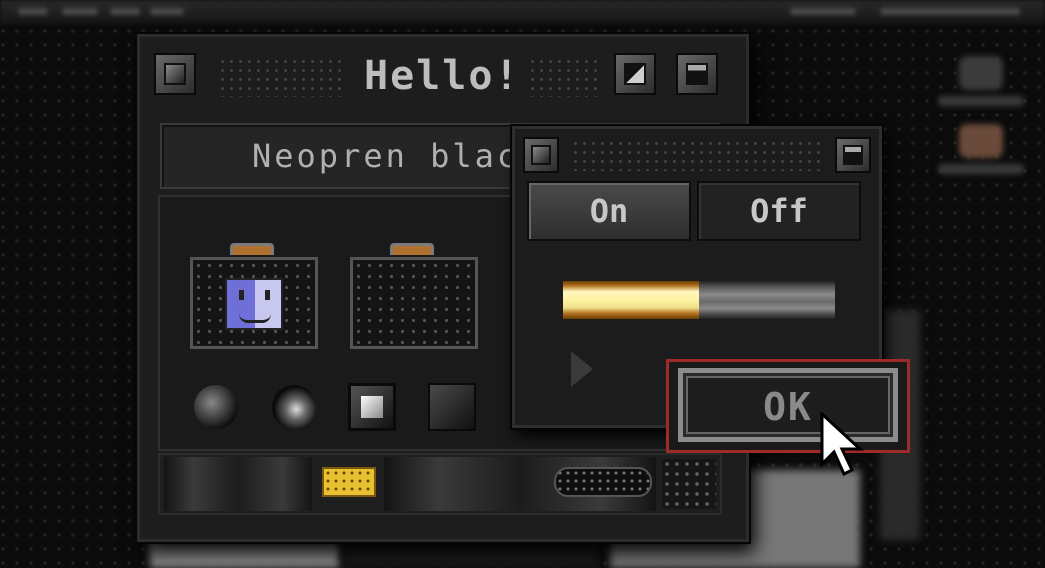 This screenshot has height=568, width=1045. I want to click on zoom-box-icon, so click(635, 74).